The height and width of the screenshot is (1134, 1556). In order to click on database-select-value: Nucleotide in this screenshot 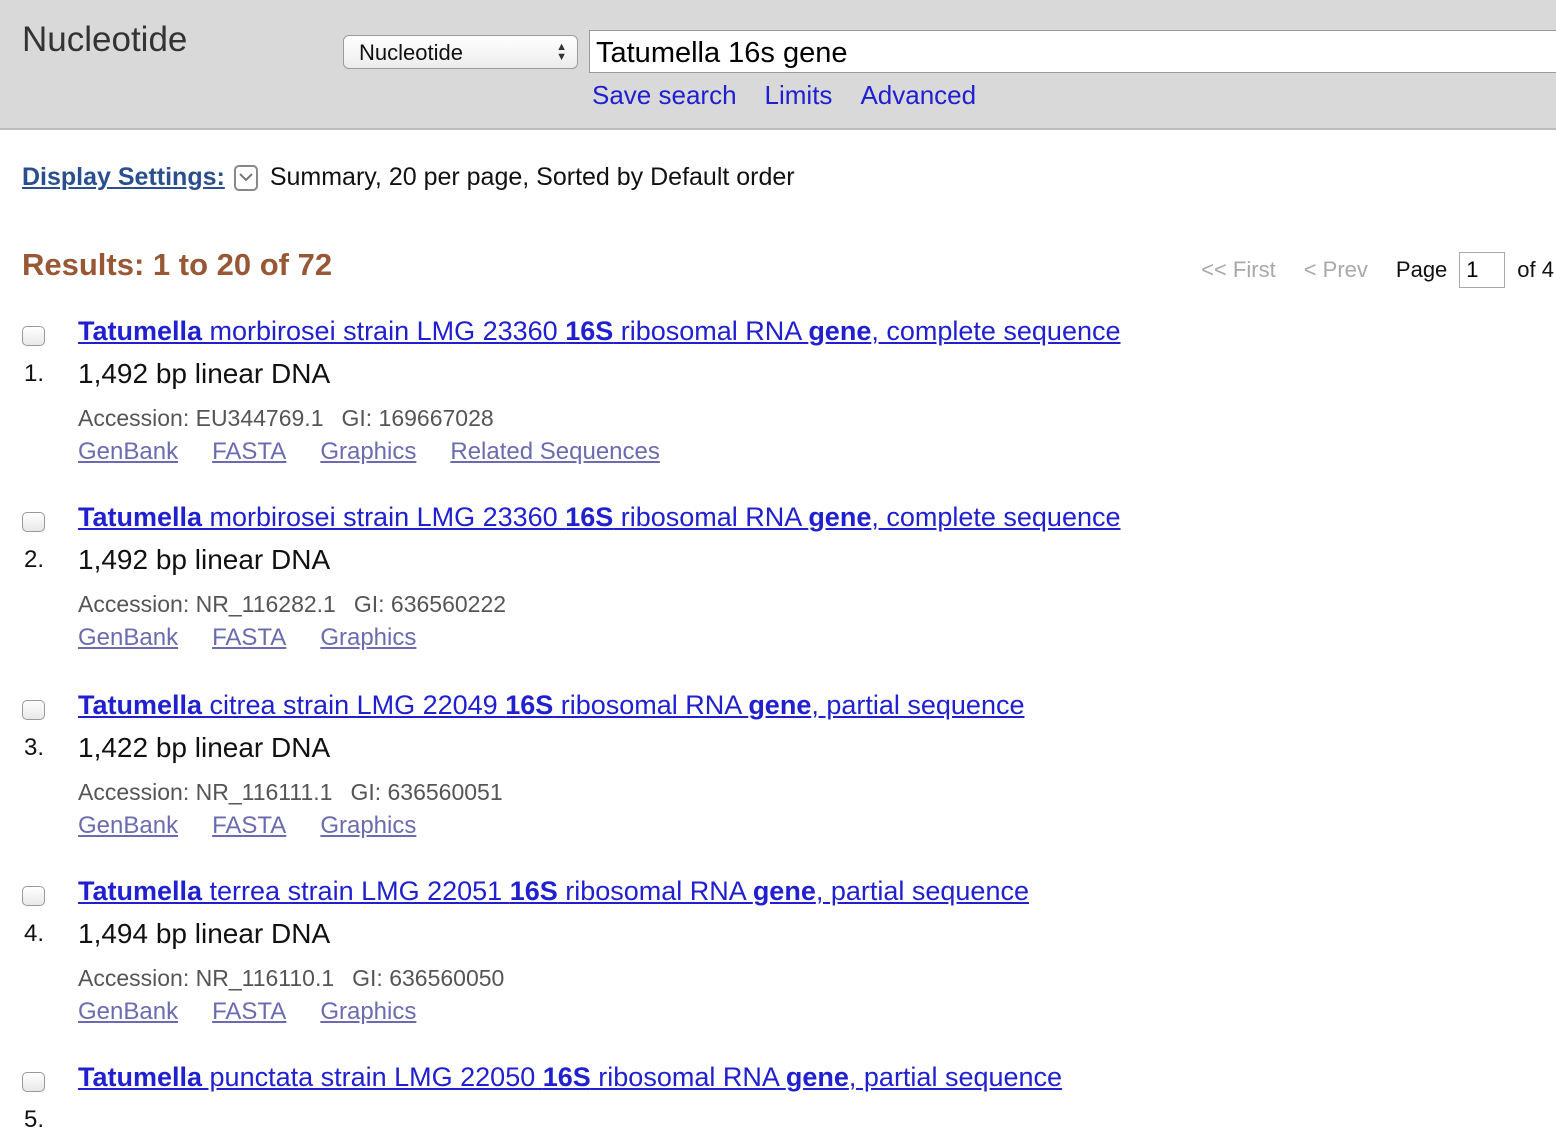, I will do `click(411, 52)`.